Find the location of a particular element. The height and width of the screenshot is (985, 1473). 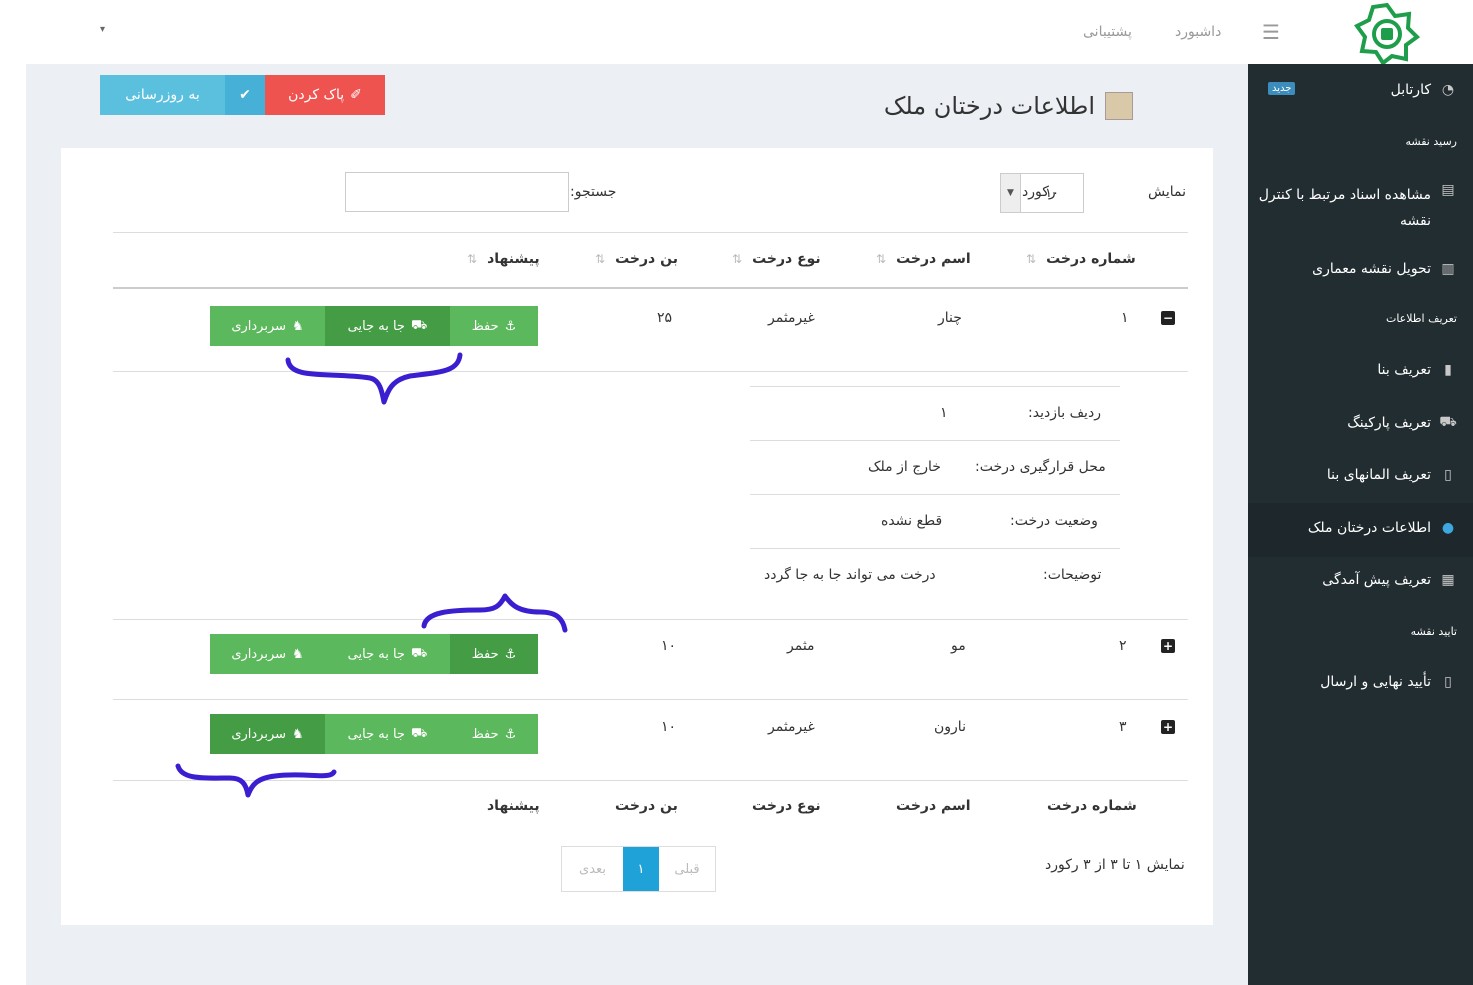

previous-page-button: قبلی is located at coordinates (687, 869).